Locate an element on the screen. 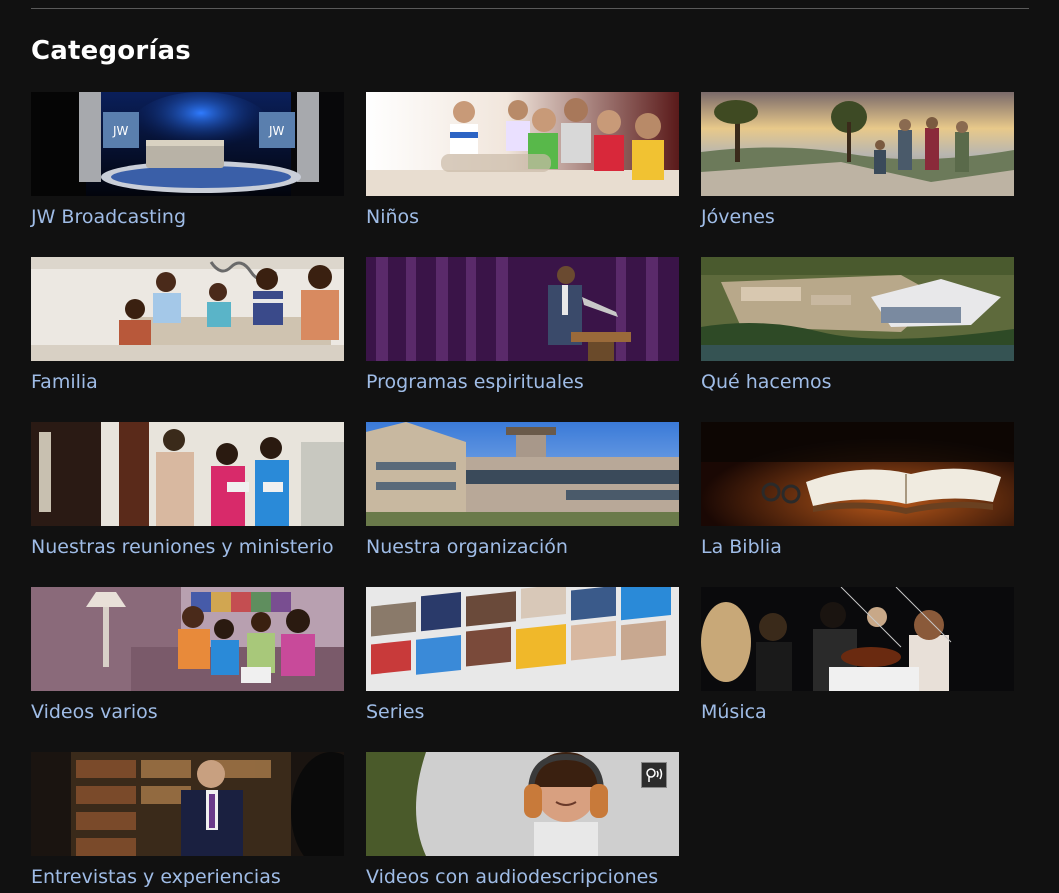 Image resolution: width=1059 pixels, height=893 pixels. interview-image is located at coordinates (187, 804).